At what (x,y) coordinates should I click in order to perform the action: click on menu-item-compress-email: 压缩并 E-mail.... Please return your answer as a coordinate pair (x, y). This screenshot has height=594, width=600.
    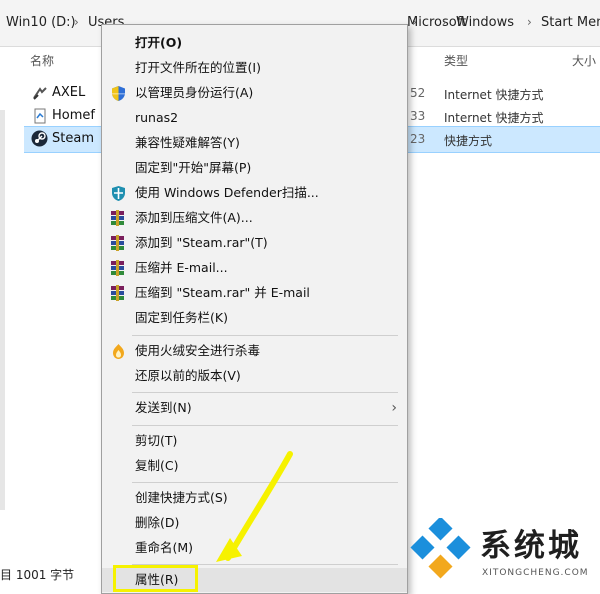
    Looking at the image, I should click on (254, 268).